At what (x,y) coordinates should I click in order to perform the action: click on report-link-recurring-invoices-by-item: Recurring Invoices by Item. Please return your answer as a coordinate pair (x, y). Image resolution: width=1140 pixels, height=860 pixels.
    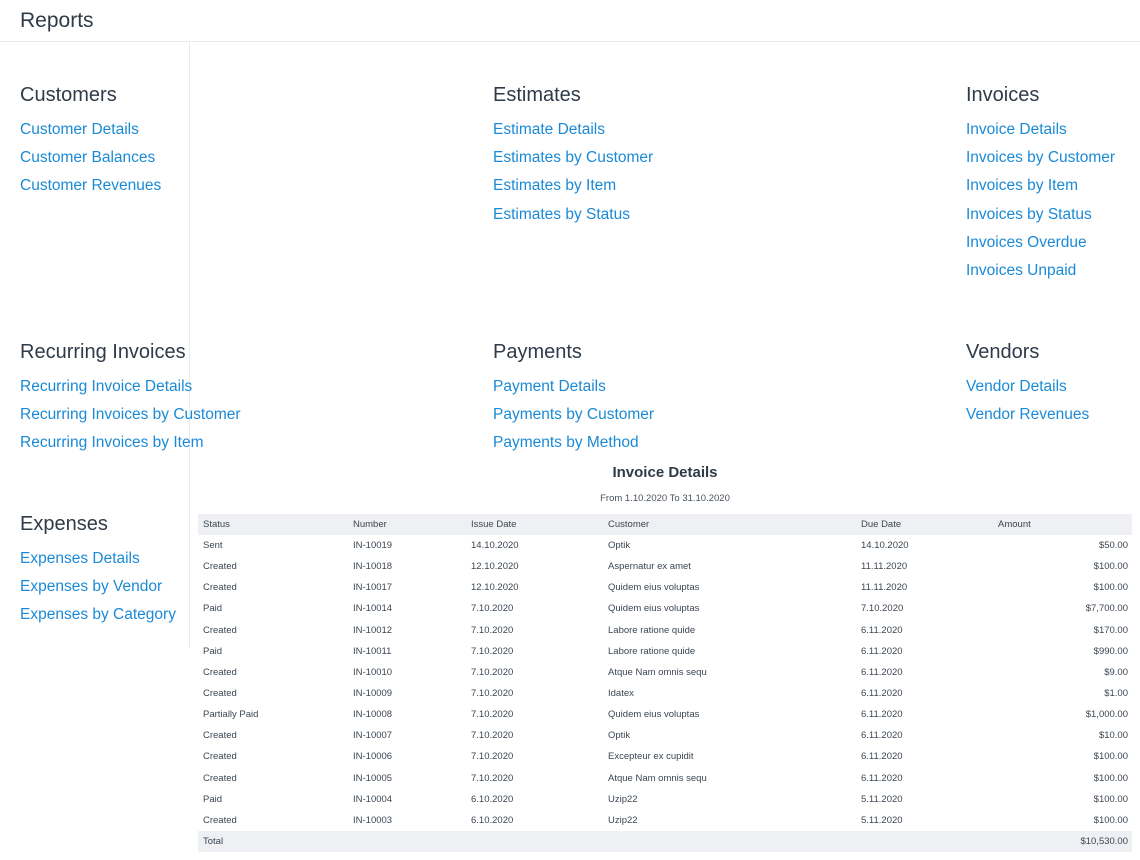
    Looking at the image, I should click on (112, 442).